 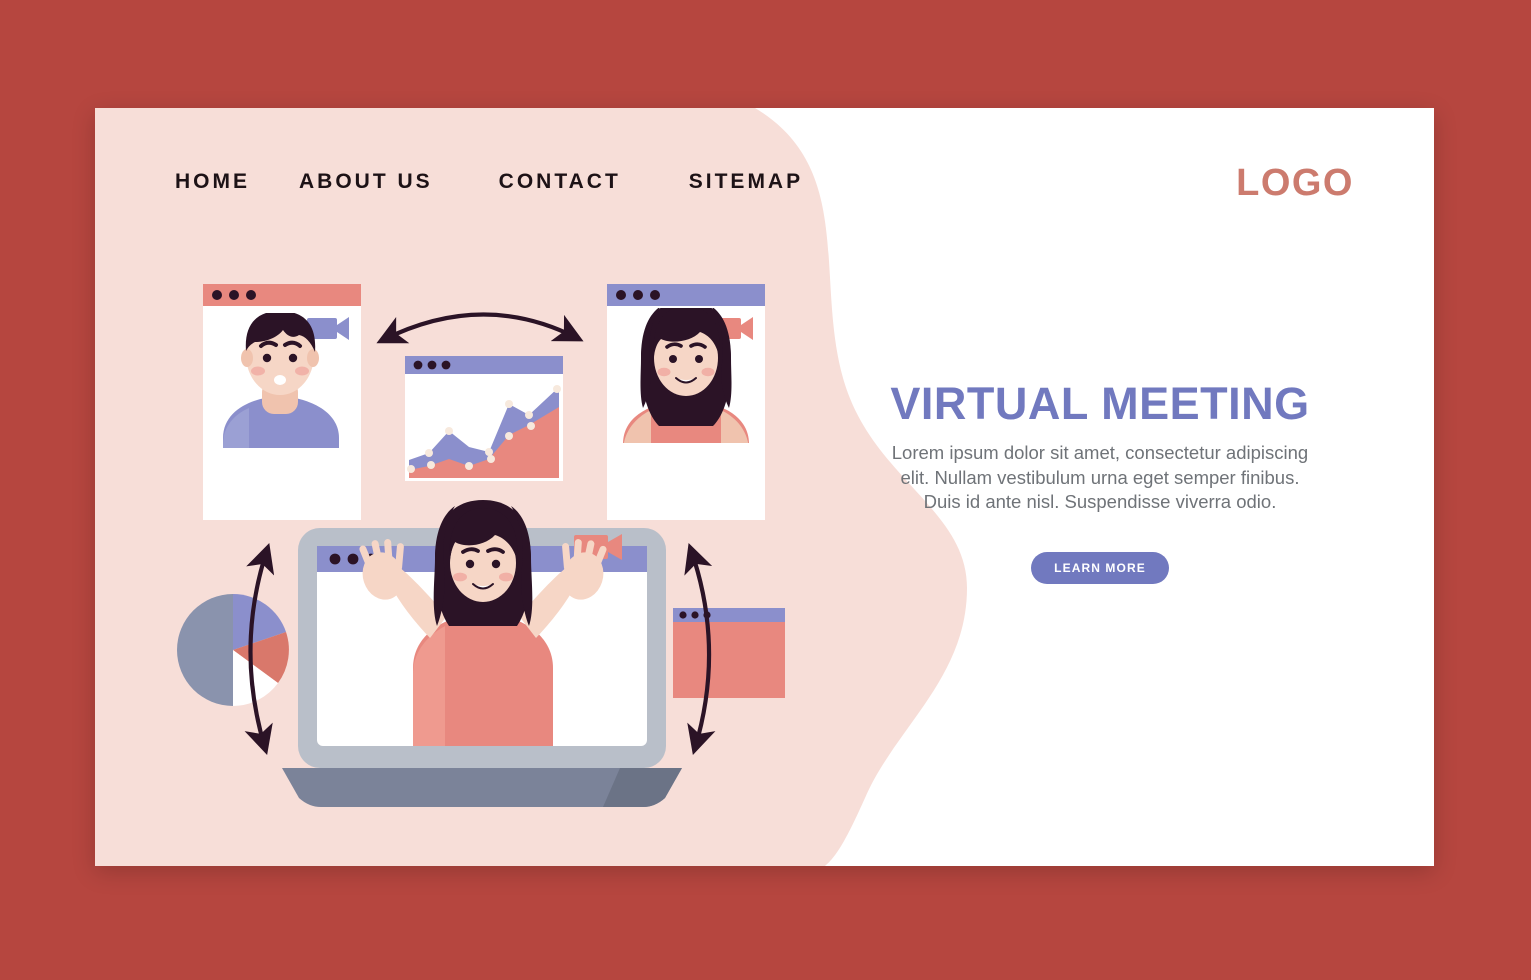 I want to click on main-navigation: HOME ABOUT US CONTACT SITEMAP, so click(x=489, y=182).